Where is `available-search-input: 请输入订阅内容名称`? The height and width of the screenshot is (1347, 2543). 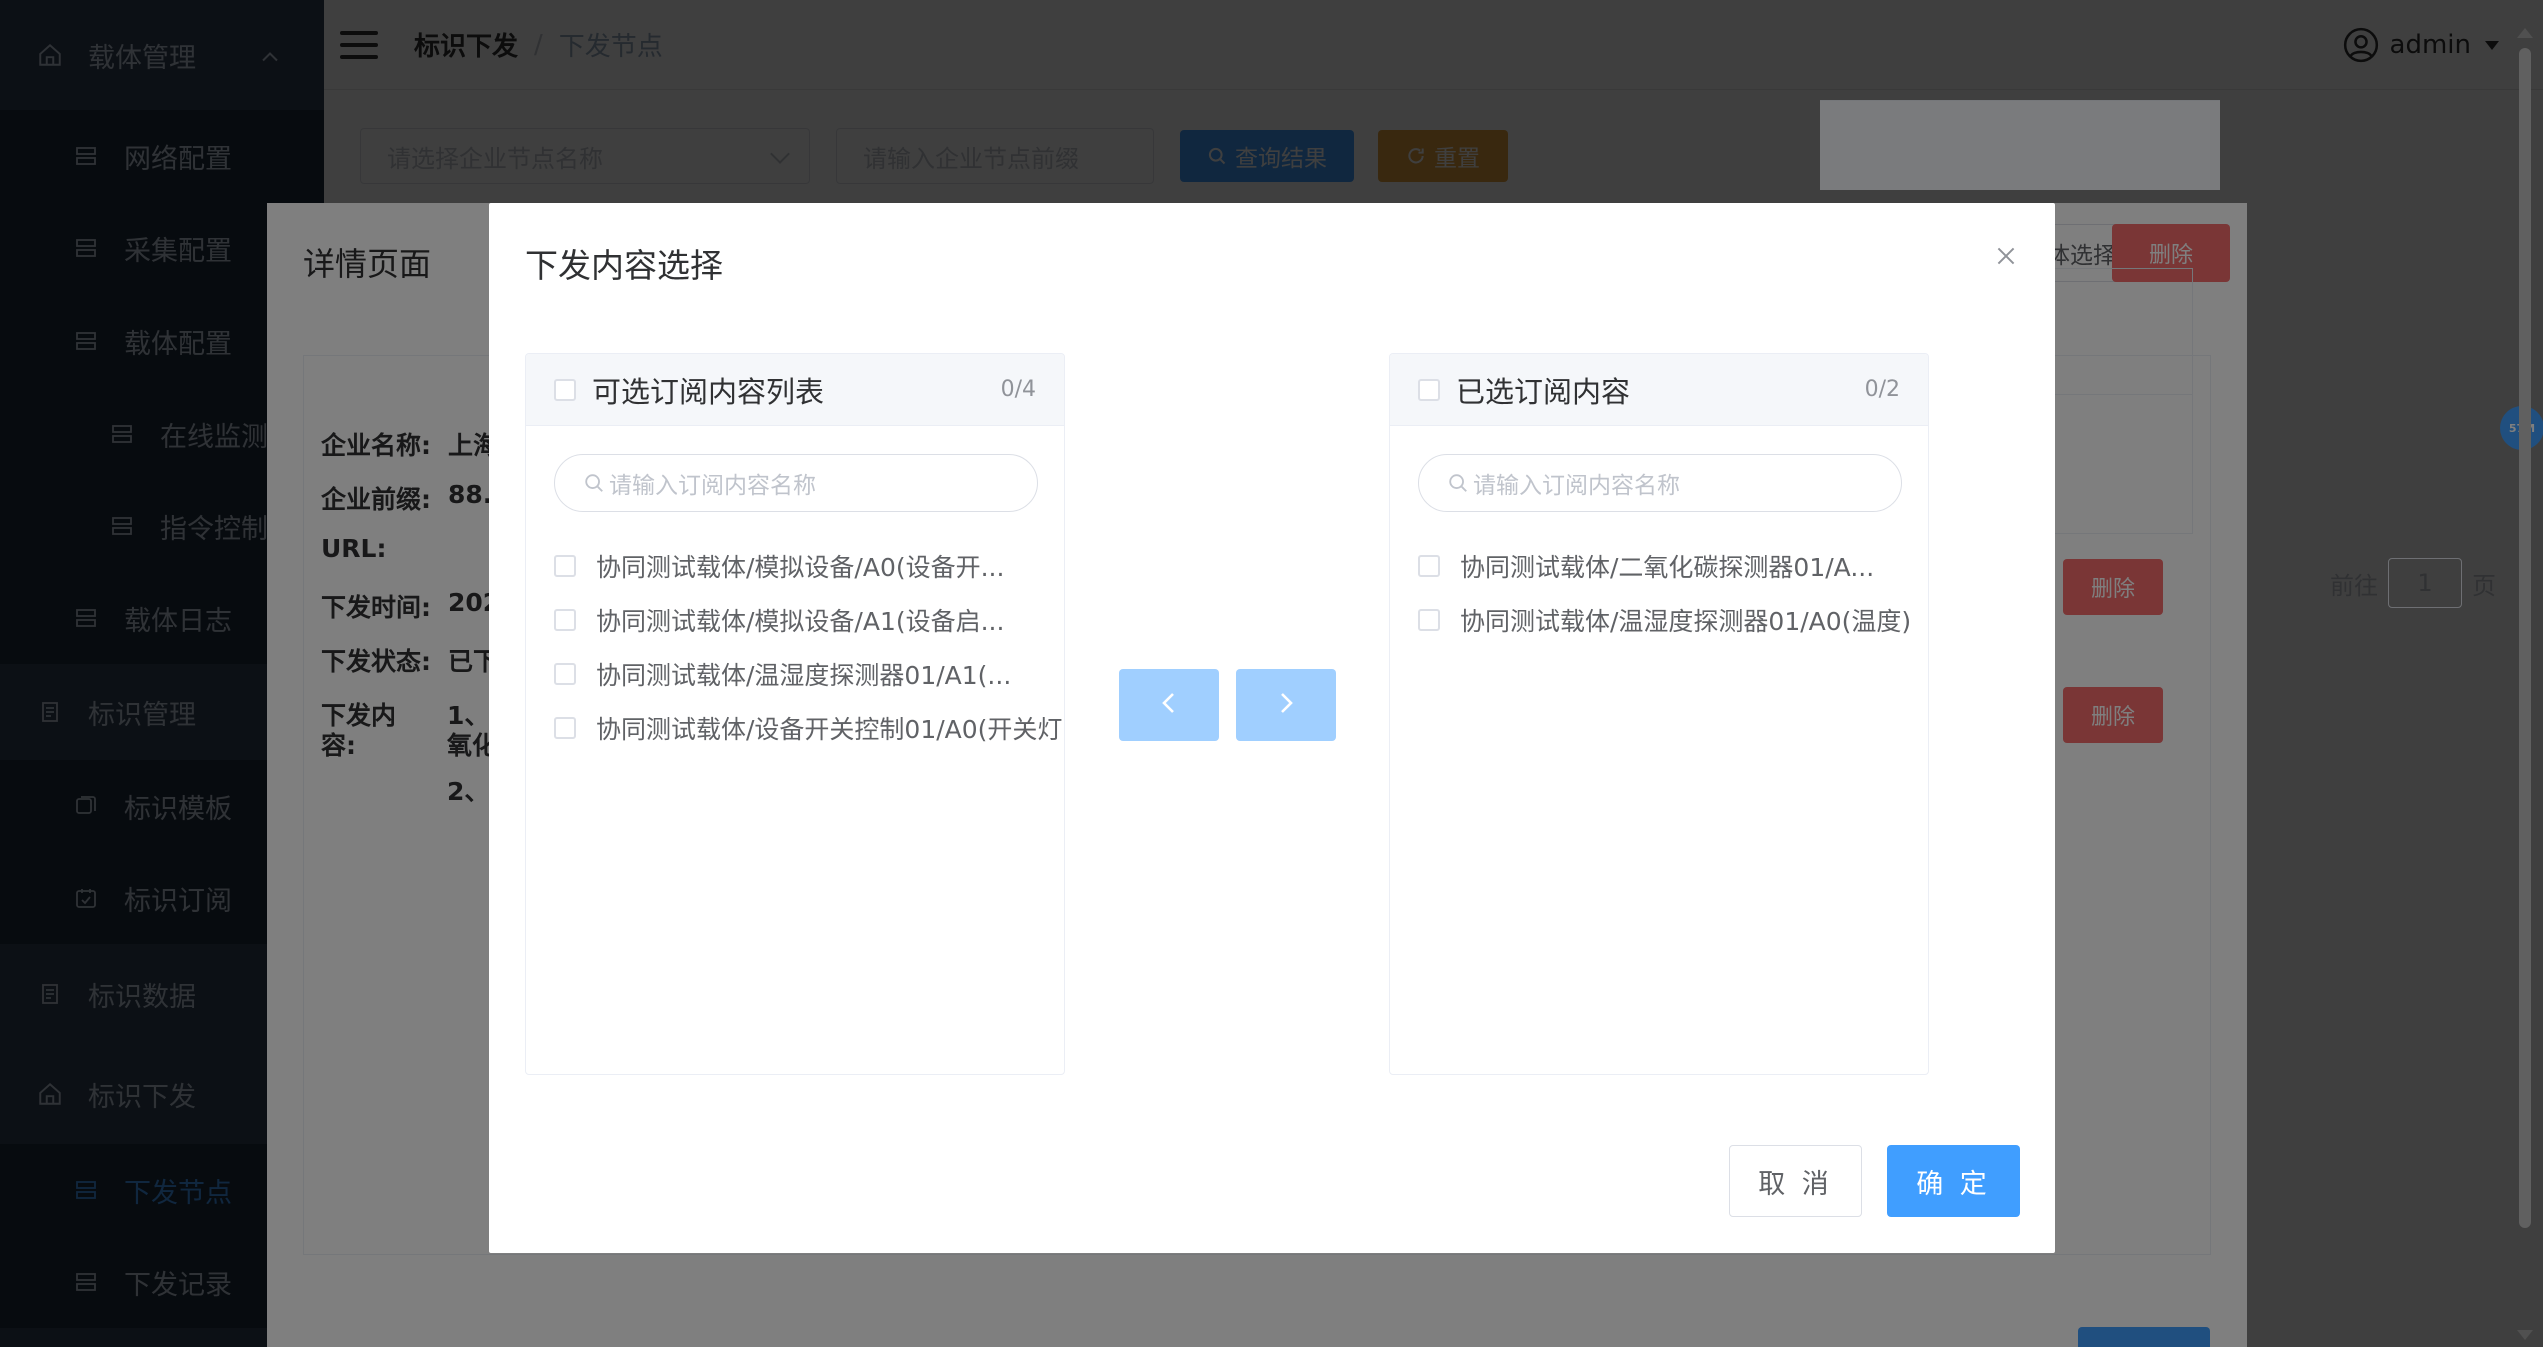
available-search-input: 请输入订阅内容名称 is located at coordinates (796, 483).